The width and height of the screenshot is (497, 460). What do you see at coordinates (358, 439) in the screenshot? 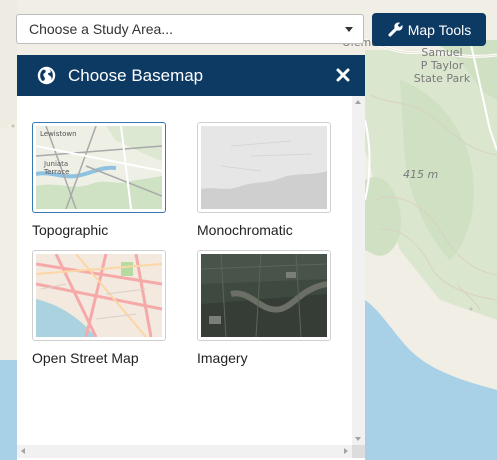
I see `scroll-down-icon` at bounding box center [358, 439].